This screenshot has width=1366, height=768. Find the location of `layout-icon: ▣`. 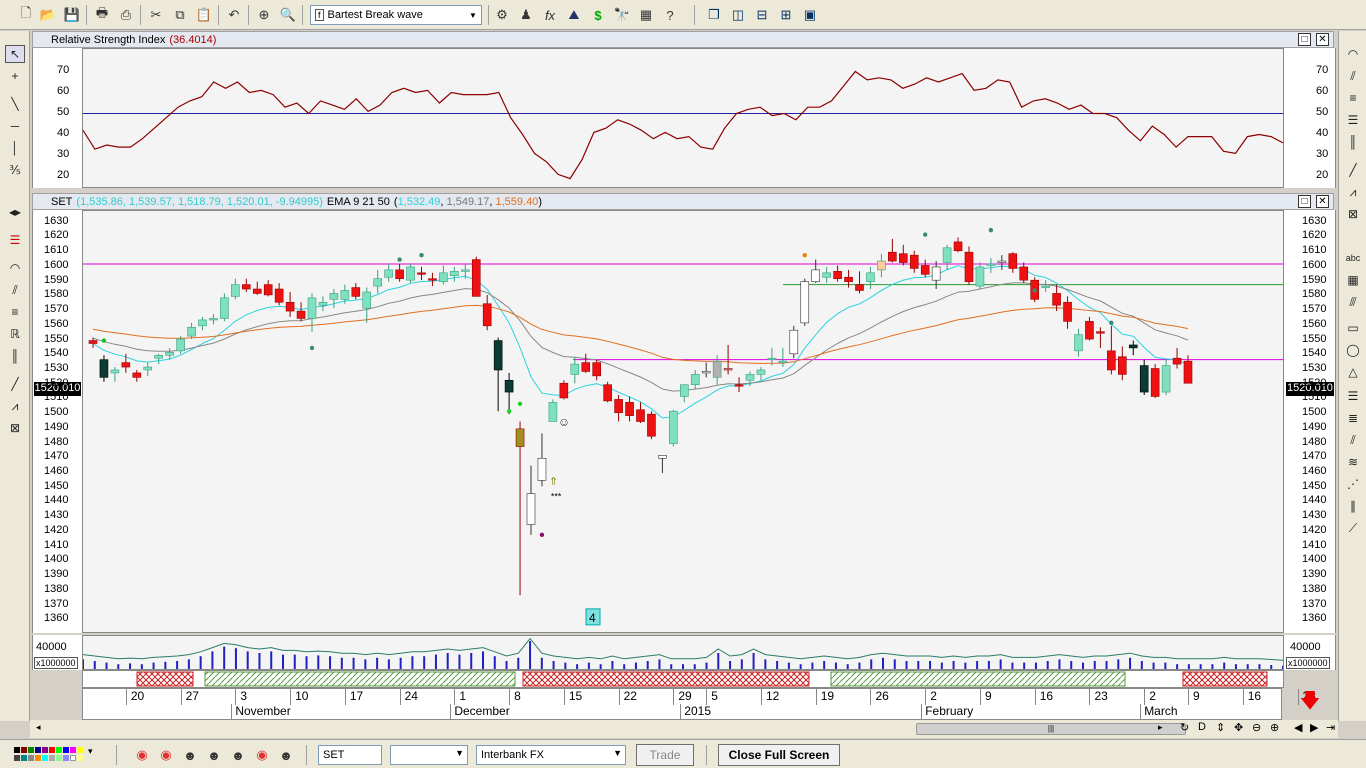

layout-icon: ▣ is located at coordinates (810, 15).